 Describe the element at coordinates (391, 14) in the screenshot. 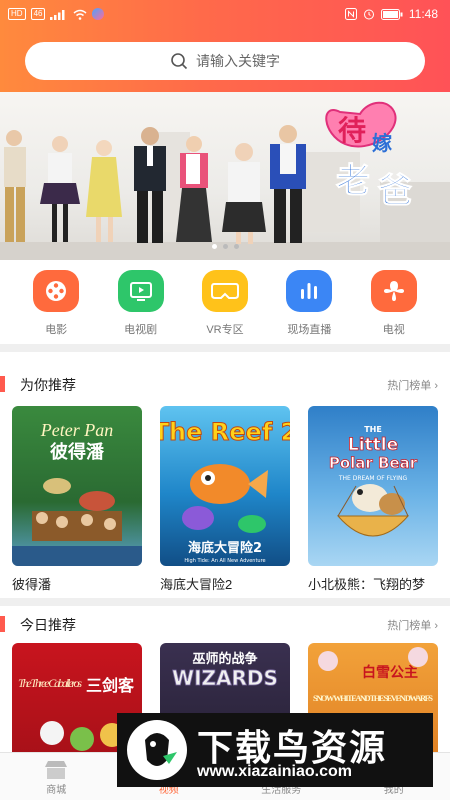

I see `battery-icon` at that location.